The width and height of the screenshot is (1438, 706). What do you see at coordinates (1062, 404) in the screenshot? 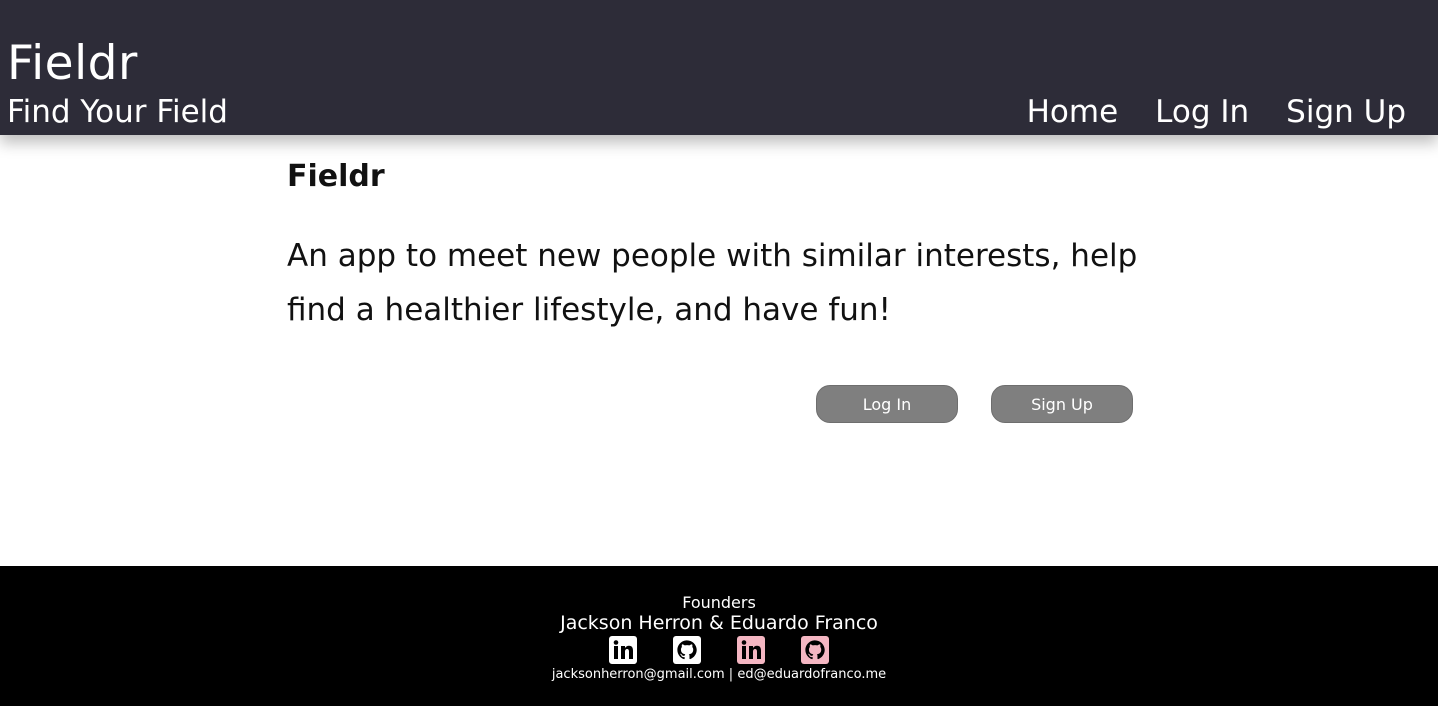
I see `signup-button: Sign Up` at bounding box center [1062, 404].